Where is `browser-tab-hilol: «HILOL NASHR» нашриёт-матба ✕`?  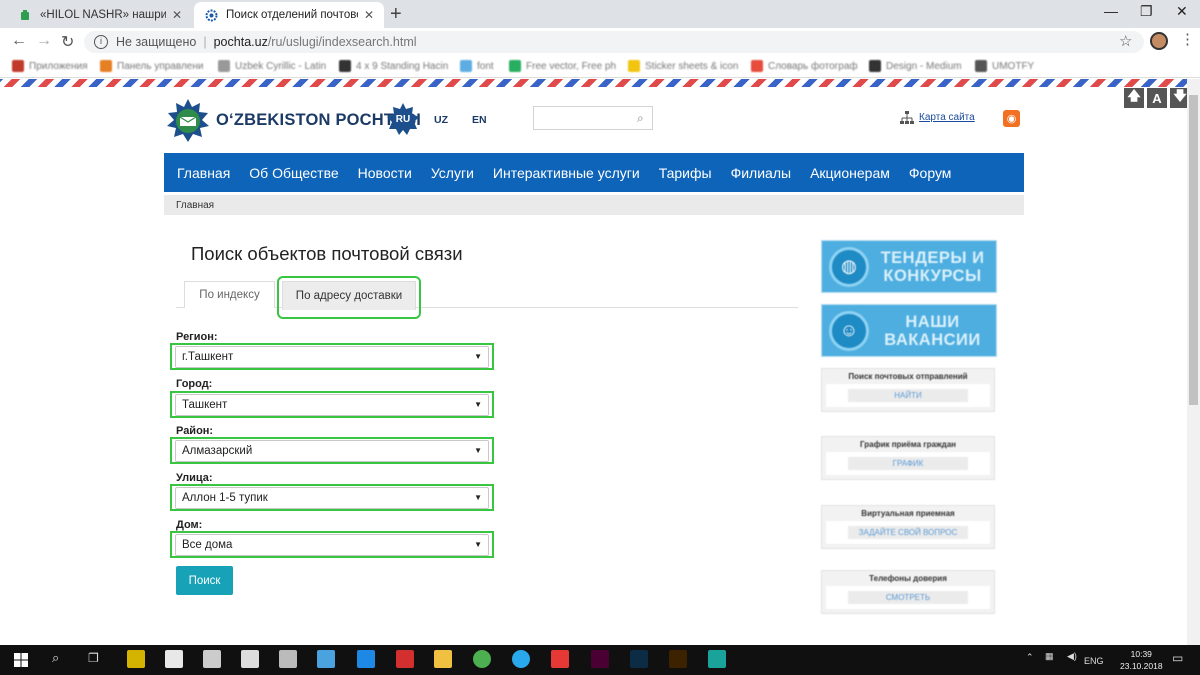
browser-tab-hilol: «HILOL NASHR» нашриёт-матба ✕ is located at coordinates (100, 15).